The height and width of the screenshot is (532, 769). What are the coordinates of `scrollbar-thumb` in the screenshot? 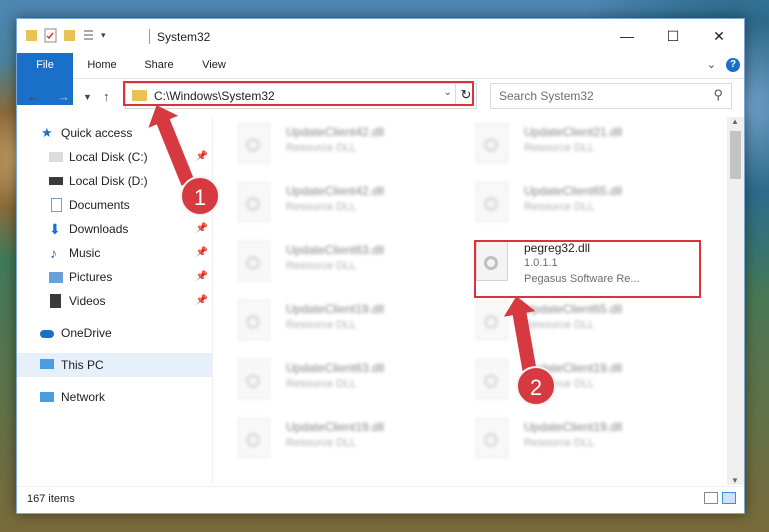 It's located at (735, 155).